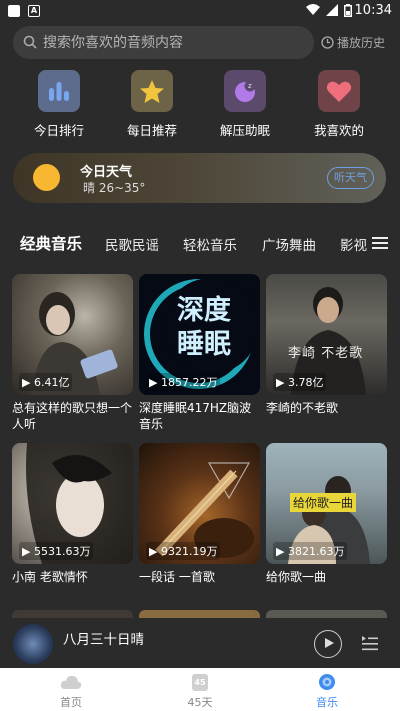 This screenshot has width=400, height=711. I want to click on album-cover: ▶ 9321.19万, so click(199, 503).